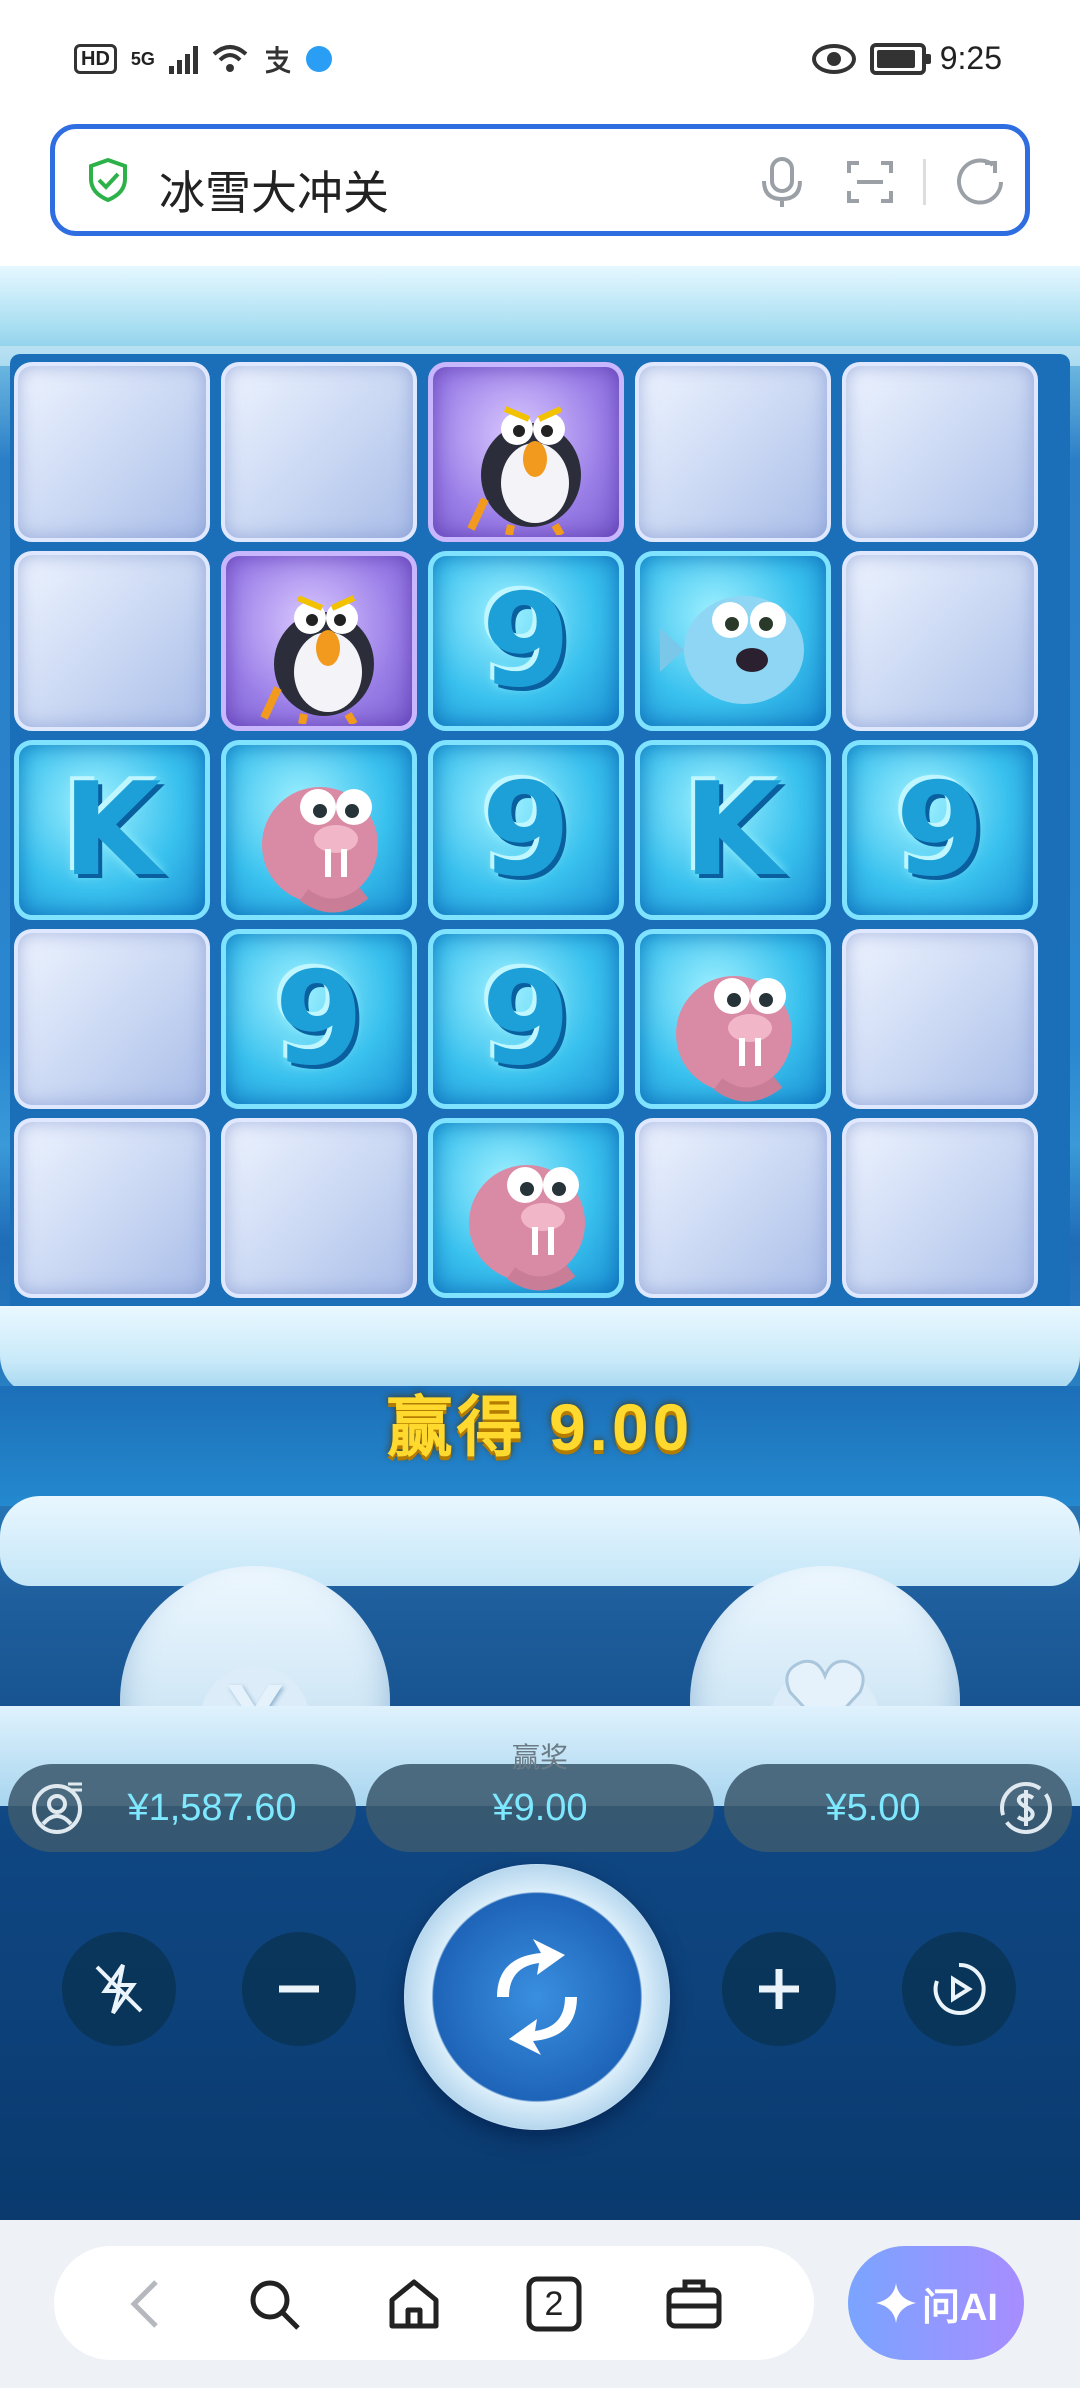  I want to click on briefcase-icon, so click(694, 2304).